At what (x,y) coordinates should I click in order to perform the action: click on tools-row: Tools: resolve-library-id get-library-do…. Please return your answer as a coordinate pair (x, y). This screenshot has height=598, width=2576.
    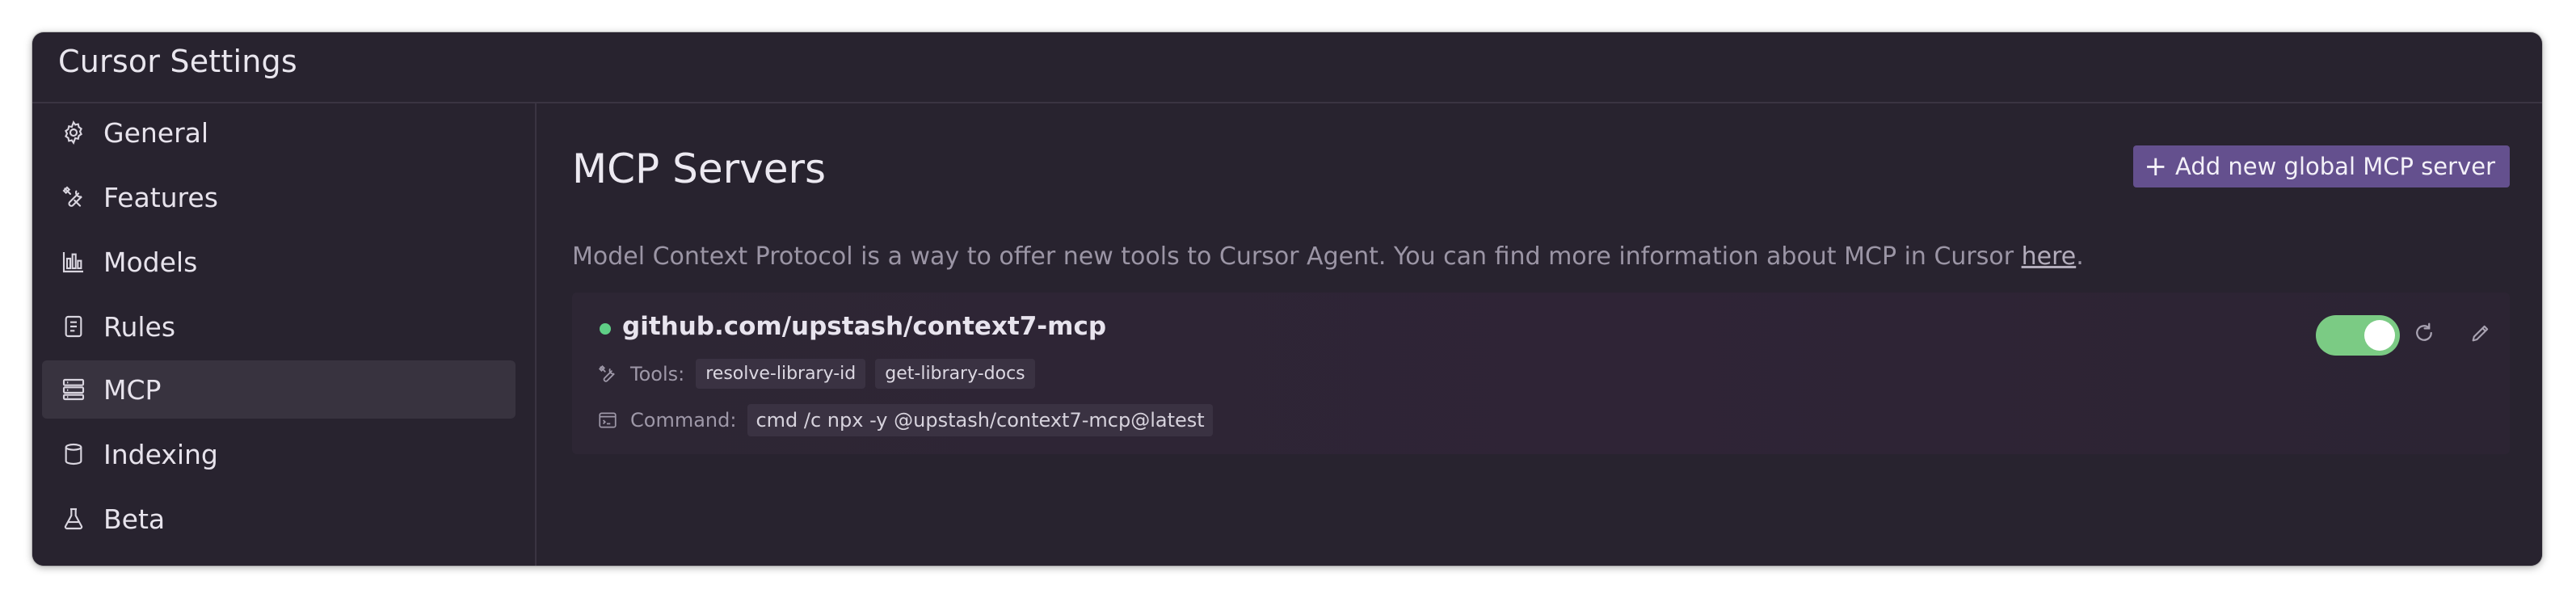
    Looking at the image, I should click on (820, 374).